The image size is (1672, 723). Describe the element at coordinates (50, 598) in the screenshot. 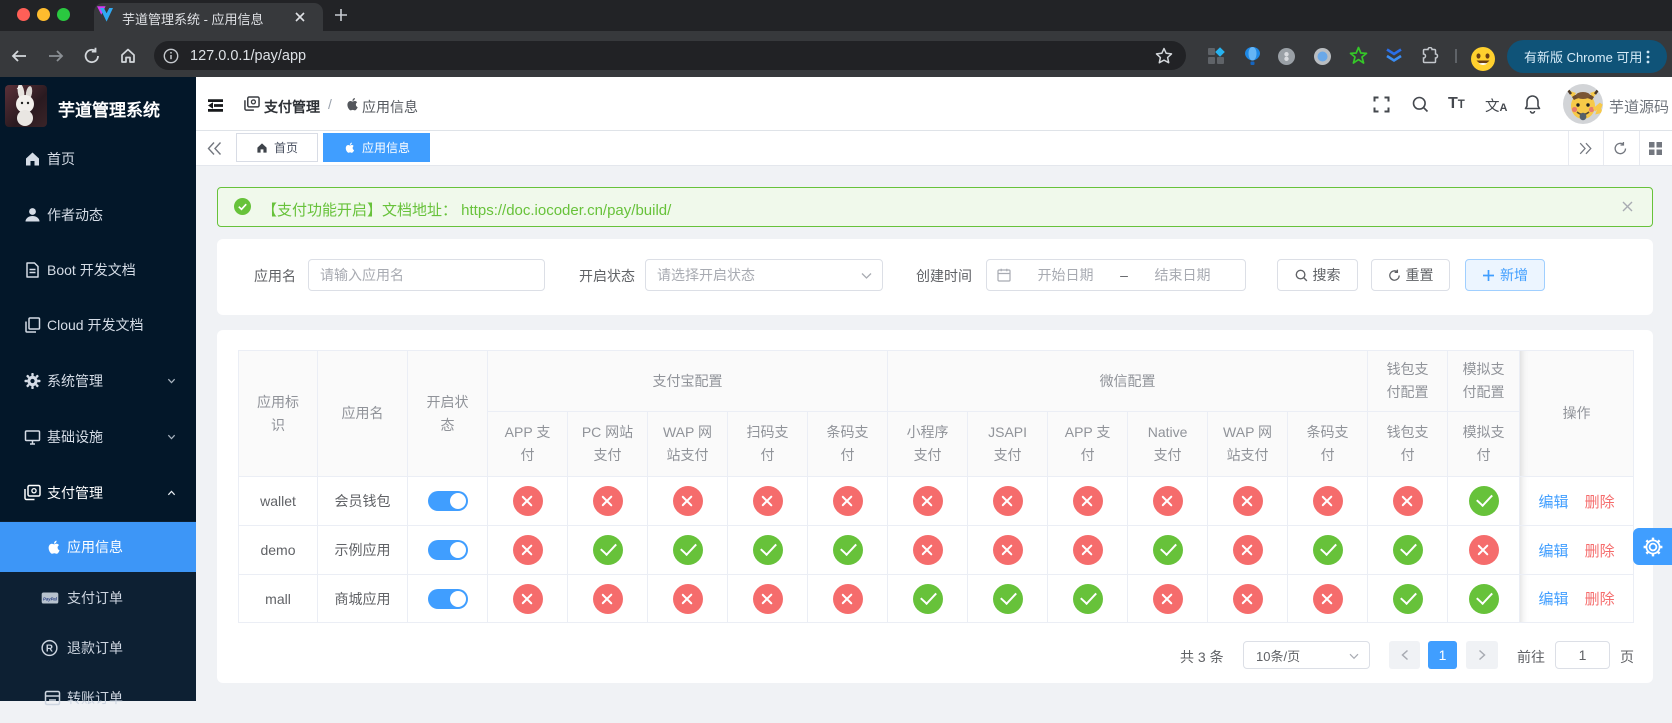

I see `svg-text: PayPal` at that location.